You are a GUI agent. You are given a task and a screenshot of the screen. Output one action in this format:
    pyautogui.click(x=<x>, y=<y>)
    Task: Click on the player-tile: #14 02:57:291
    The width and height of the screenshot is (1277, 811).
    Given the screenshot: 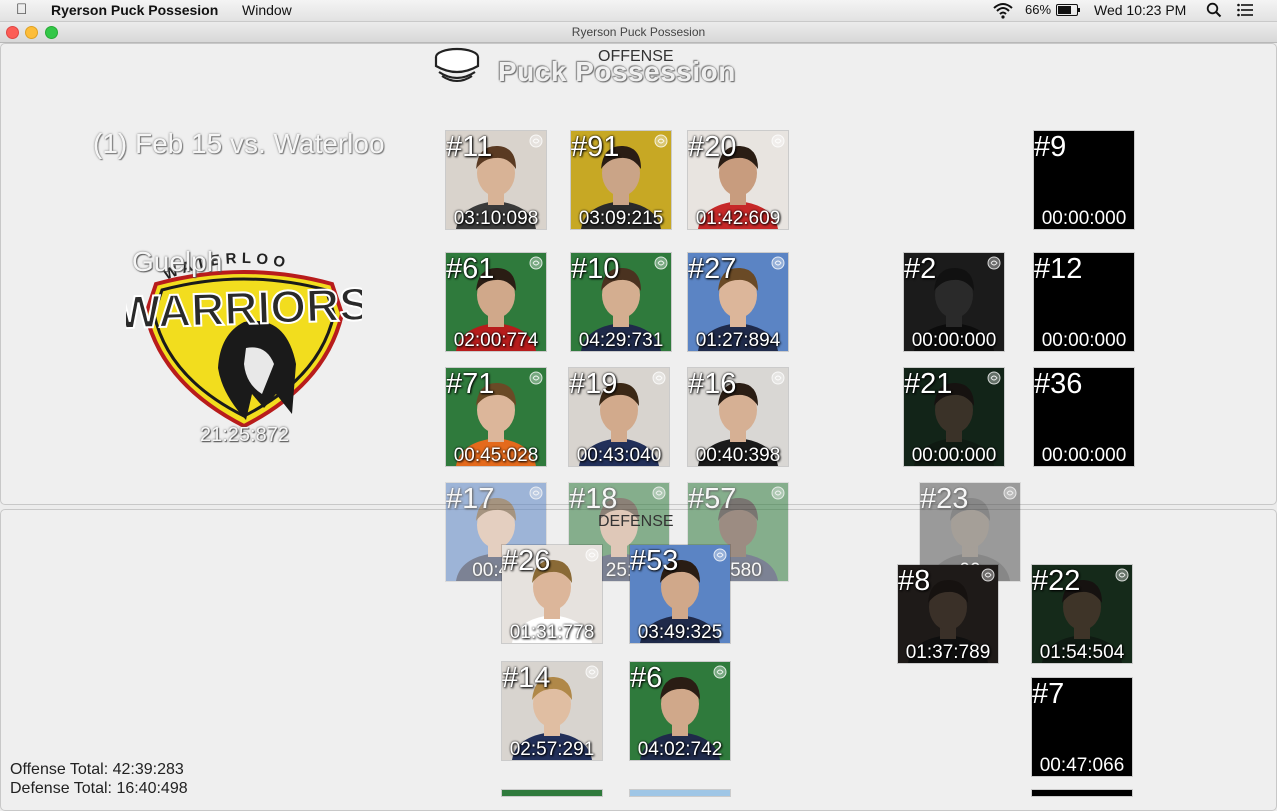 What is the action you would take?
    pyautogui.click(x=552, y=711)
    